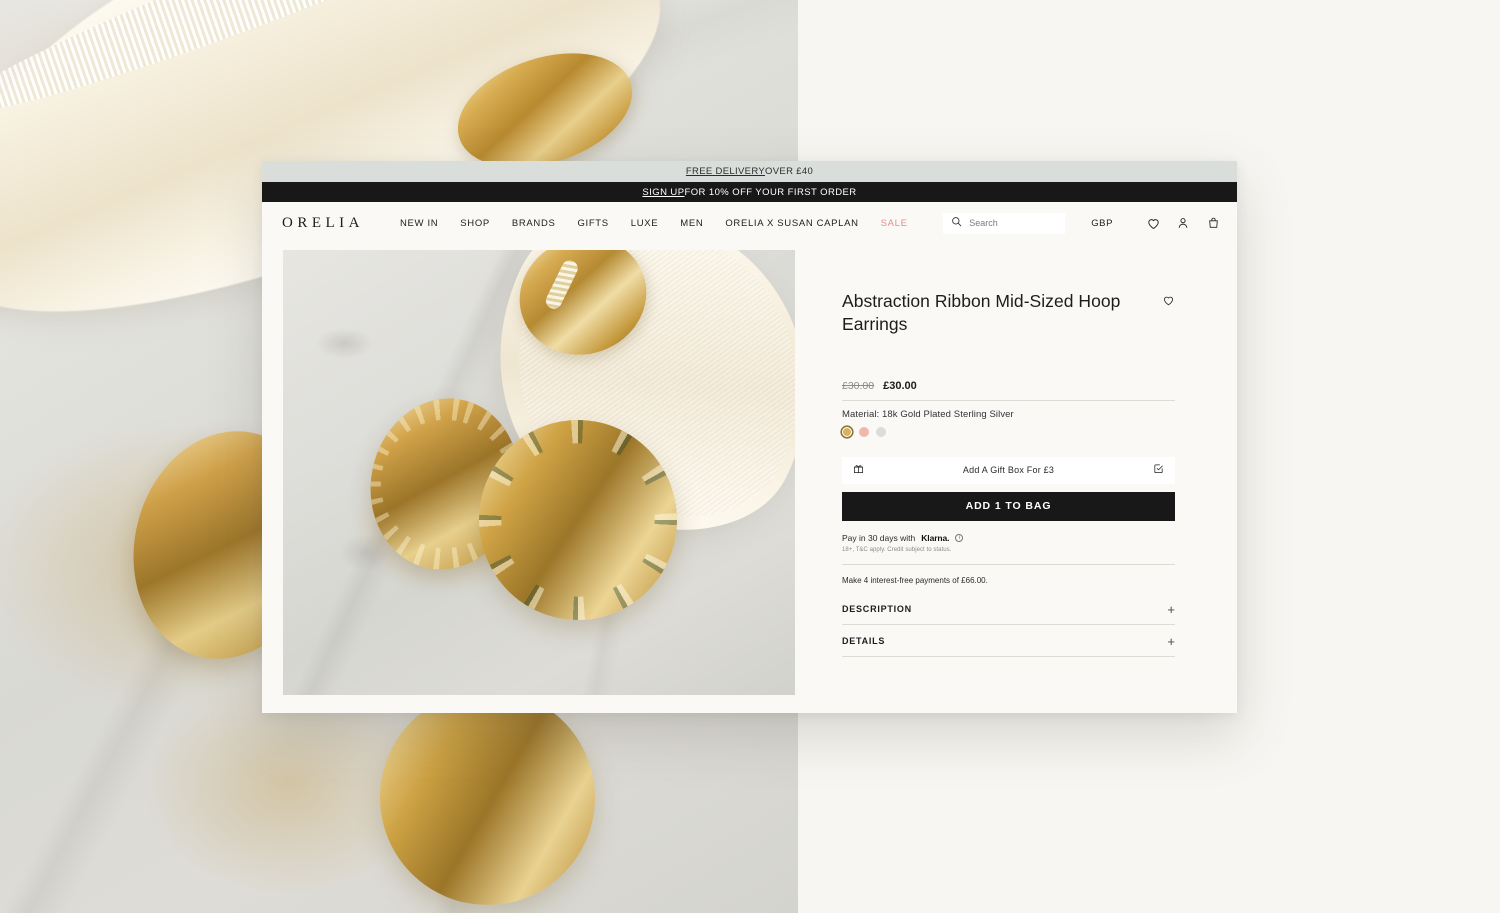  What do you see at coordinates (915, 580) in the screenshot?
I see `installments-note: Make 4 interest-free payments of £66.00.` at bounding box center [915, 580].